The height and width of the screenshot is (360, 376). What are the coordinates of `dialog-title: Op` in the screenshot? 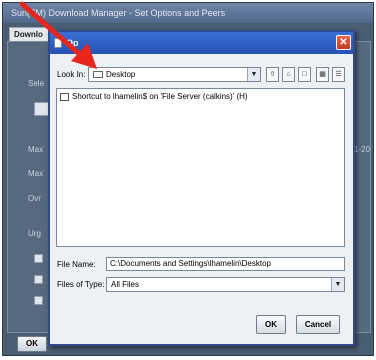 It's located at (72, 43).